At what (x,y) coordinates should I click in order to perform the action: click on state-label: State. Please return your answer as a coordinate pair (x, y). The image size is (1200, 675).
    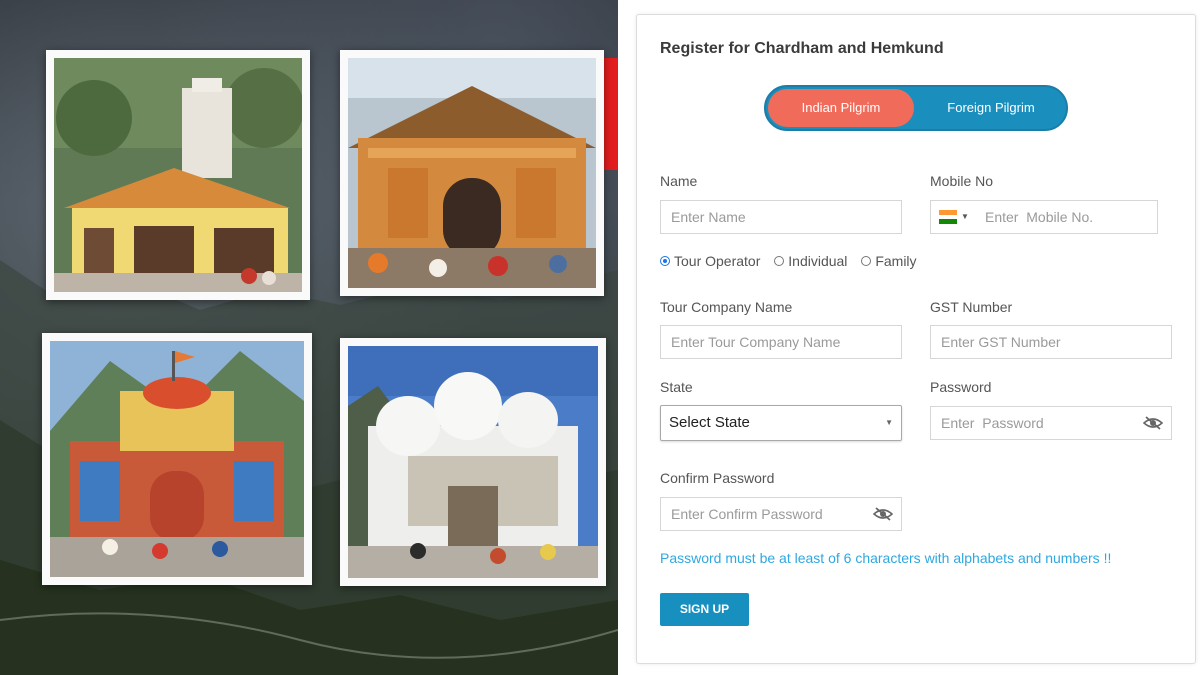
    Looking at the image, I should click on (676, 387).